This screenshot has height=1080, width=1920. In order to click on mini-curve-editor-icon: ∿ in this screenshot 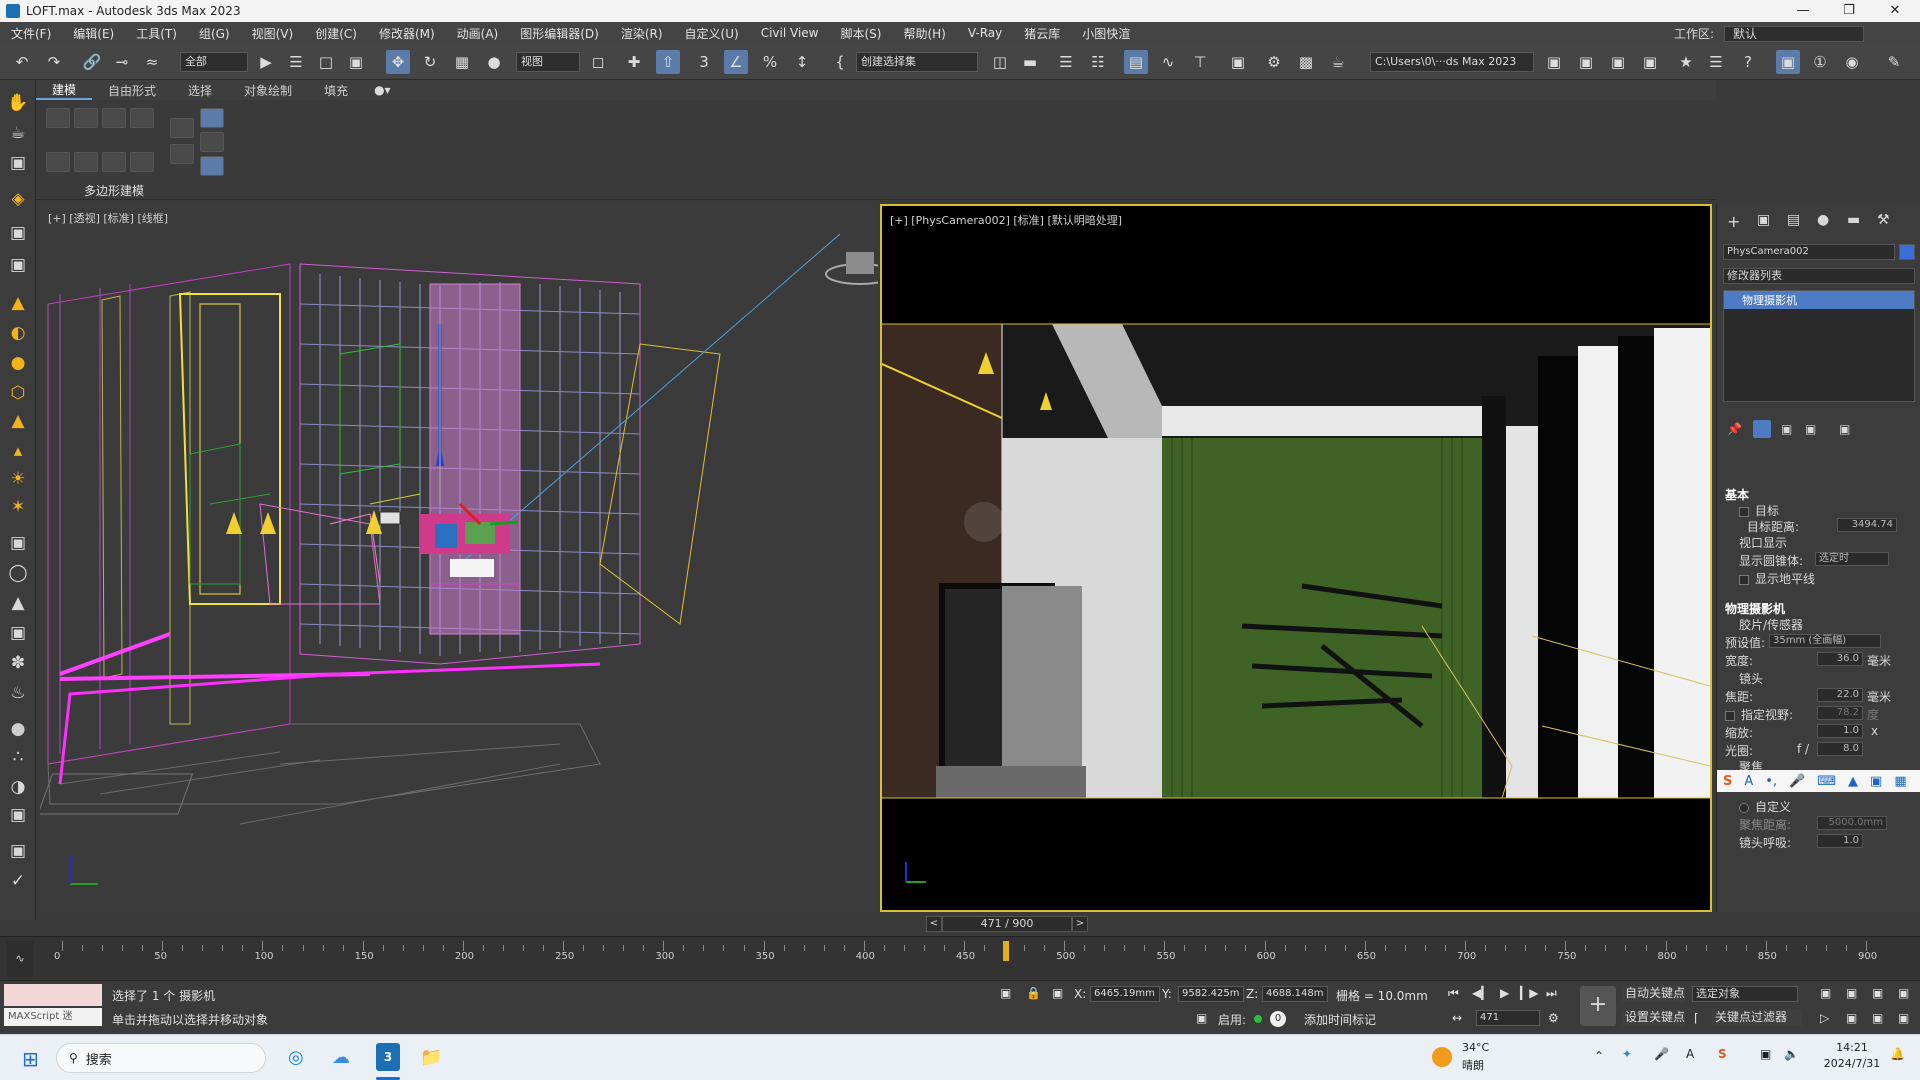, I will do `click(20, 959)`.